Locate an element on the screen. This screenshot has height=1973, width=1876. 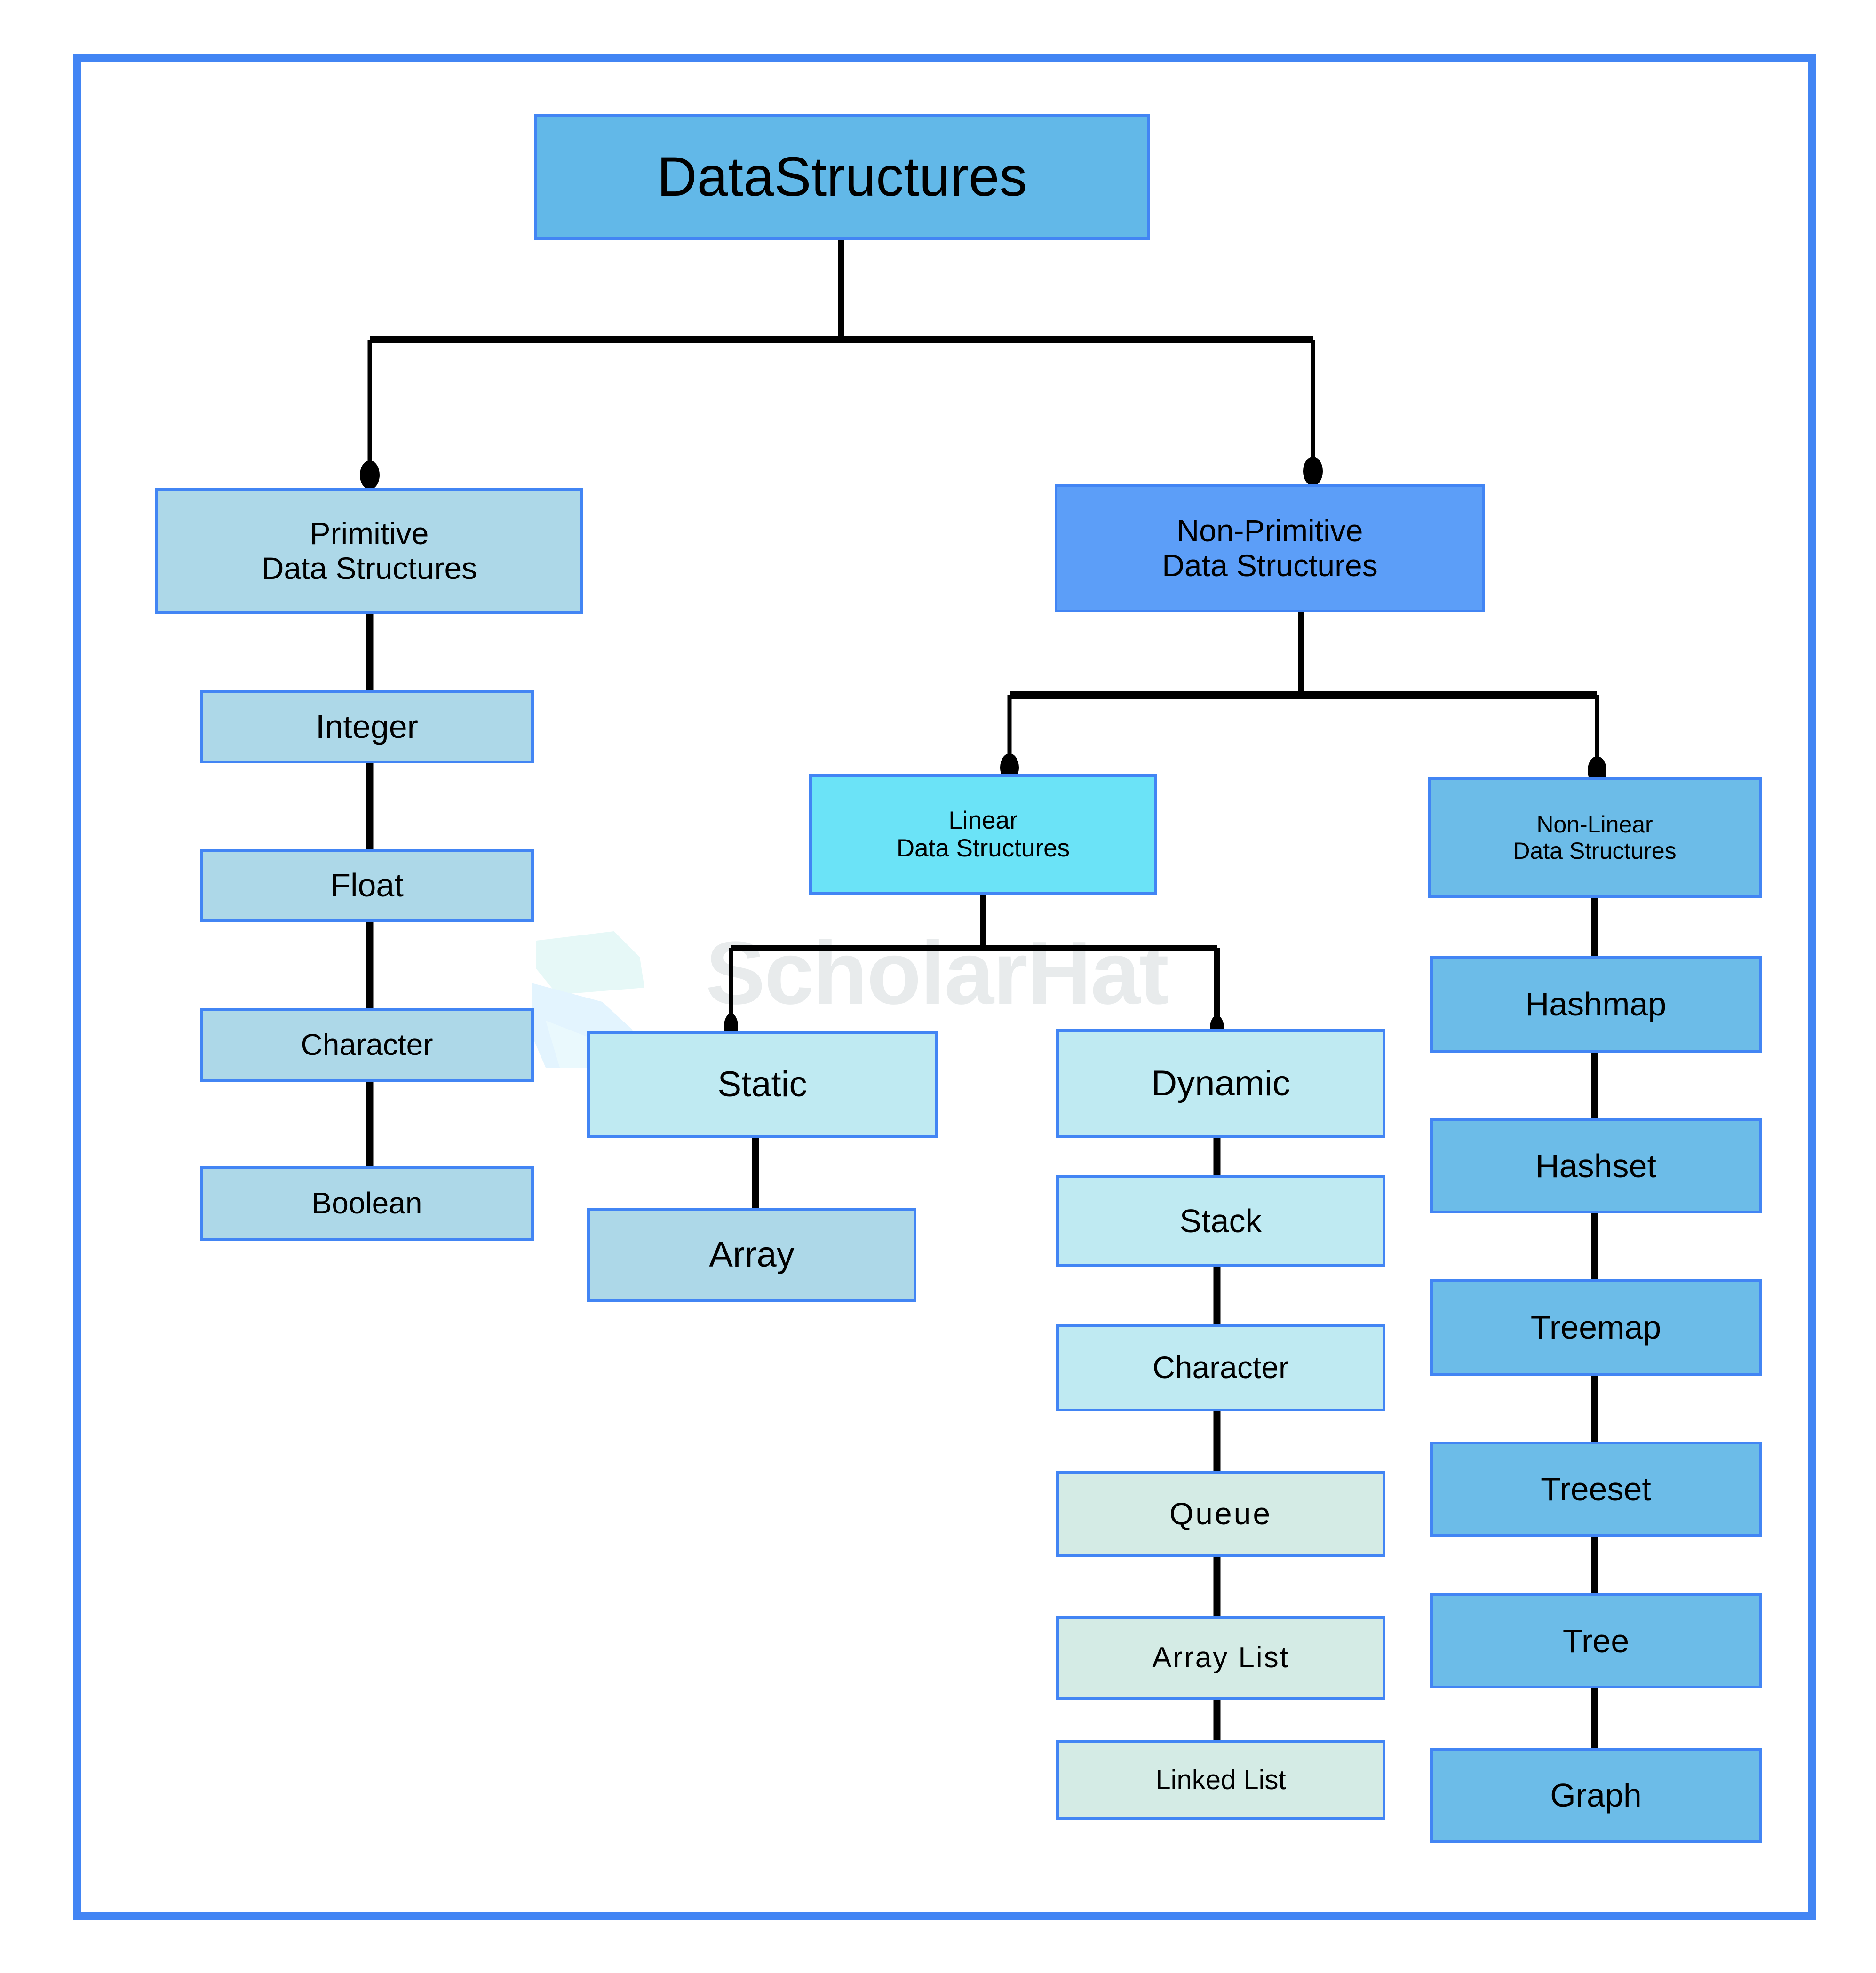
node-treemap-label: Treemap is located at coordinates (1595, 1327).